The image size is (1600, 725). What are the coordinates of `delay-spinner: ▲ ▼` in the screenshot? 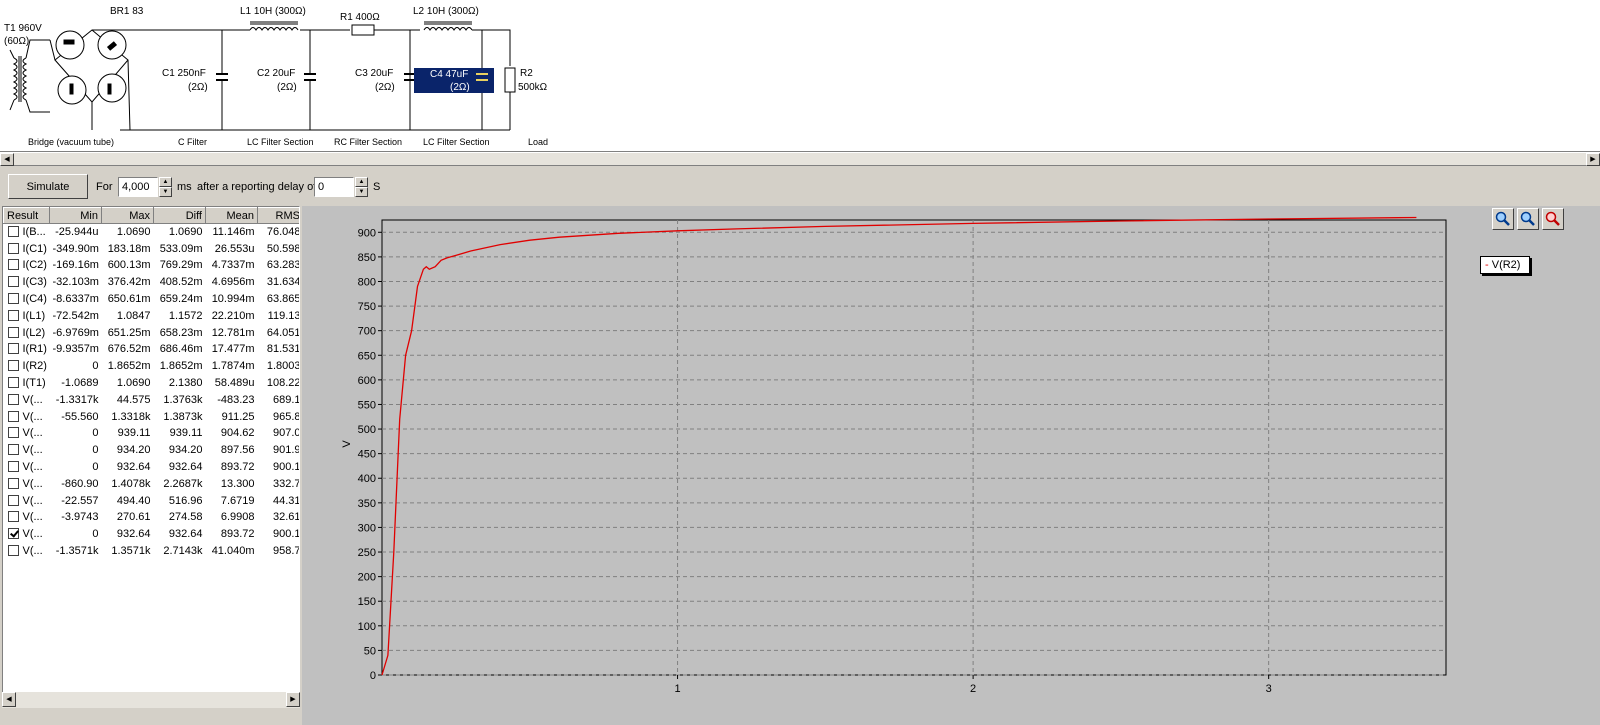 It's located at (361, 187).